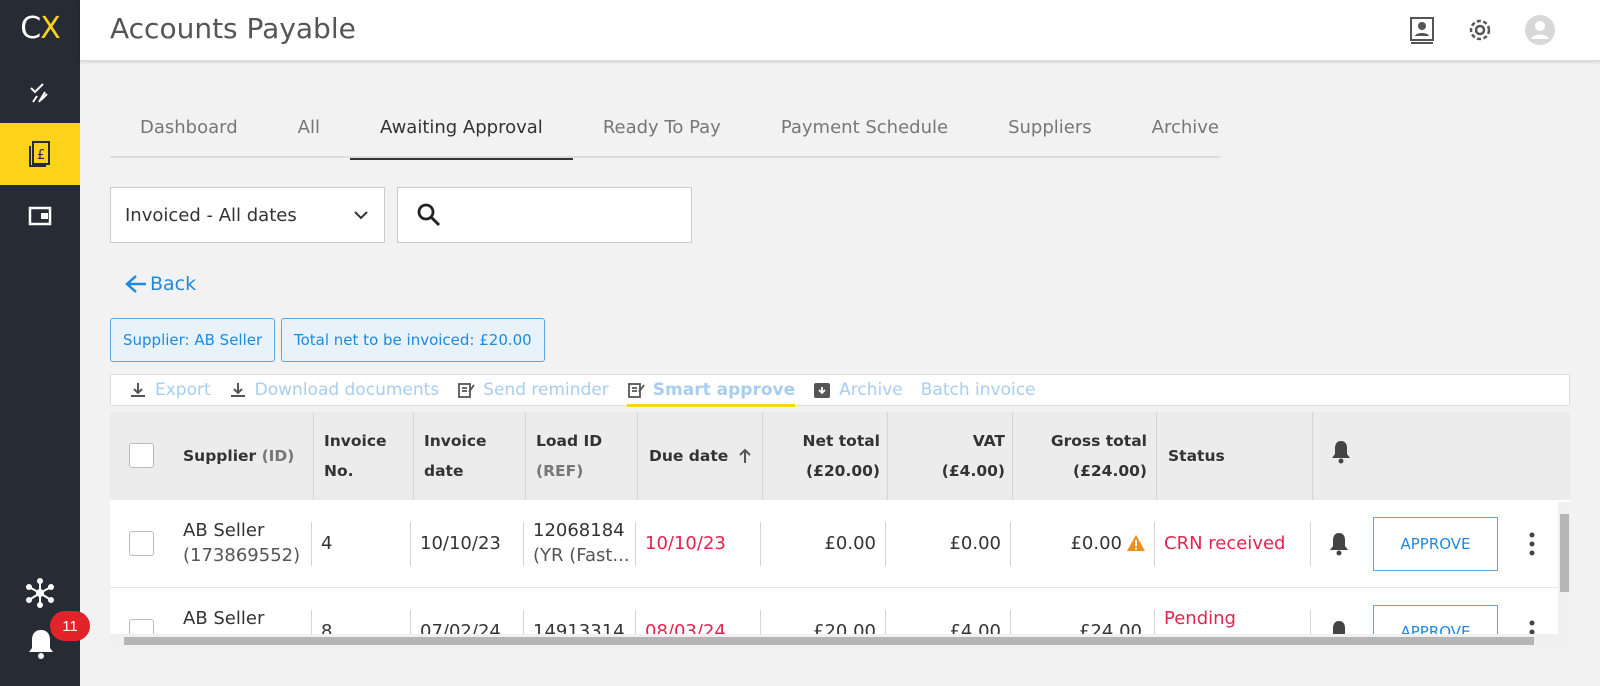 This screenshot has width=1600, height=686. I want to click on smart-approve-button: Smart approve, so click(711, 390).